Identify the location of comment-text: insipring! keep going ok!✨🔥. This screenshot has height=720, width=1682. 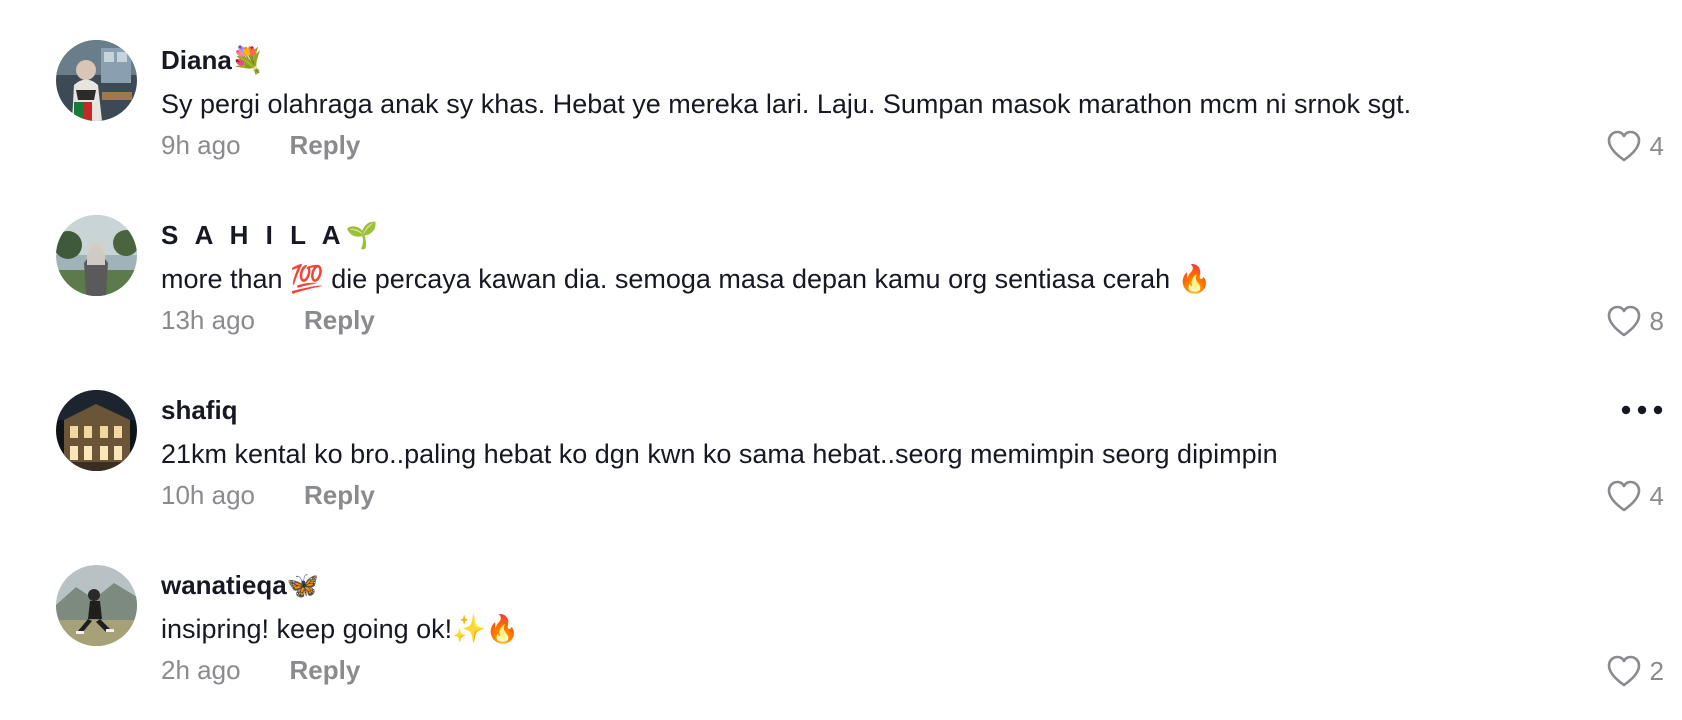
(340, 629).